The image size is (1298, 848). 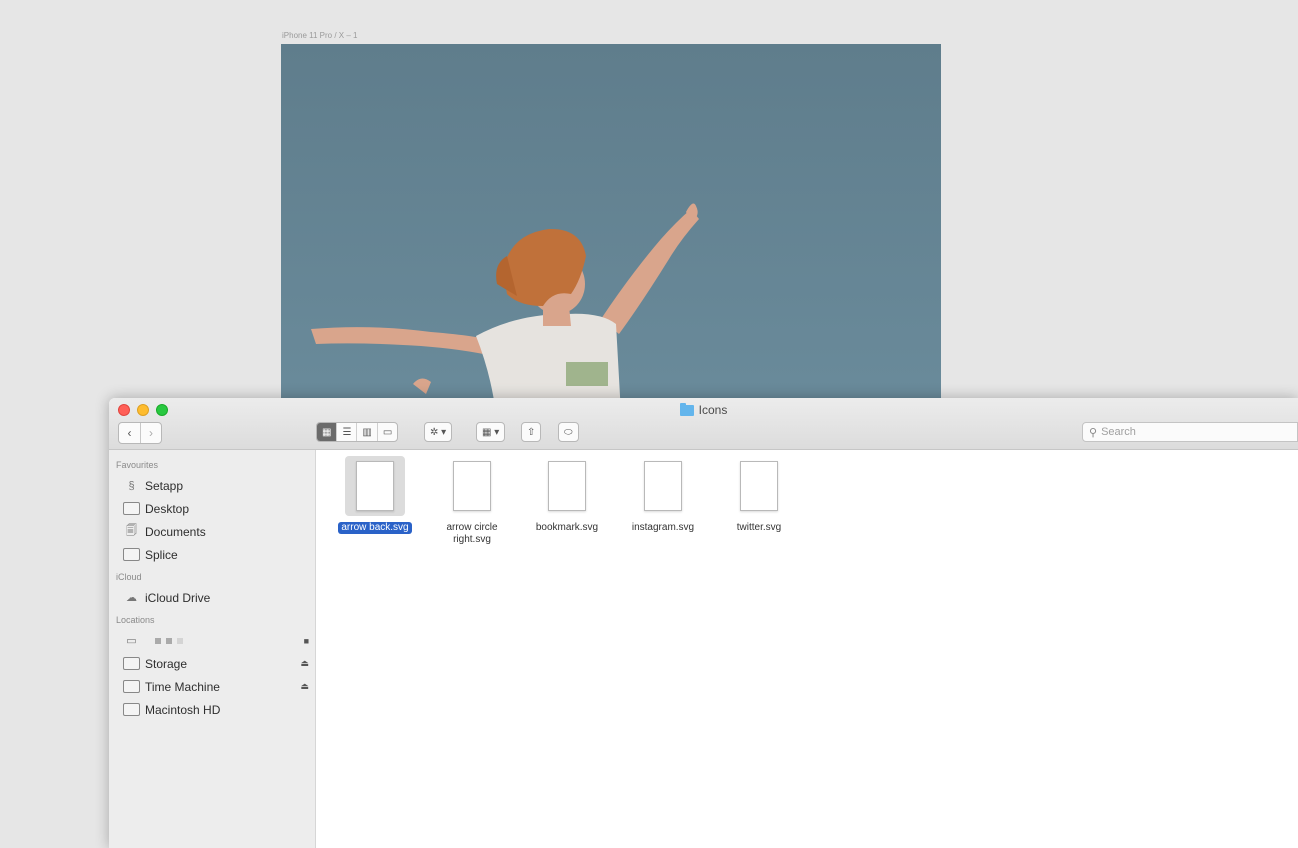 What do you see at coordinates (169, 640) in the screenshot?
I see `redacted-device-name` at bounding box center [169, 640].